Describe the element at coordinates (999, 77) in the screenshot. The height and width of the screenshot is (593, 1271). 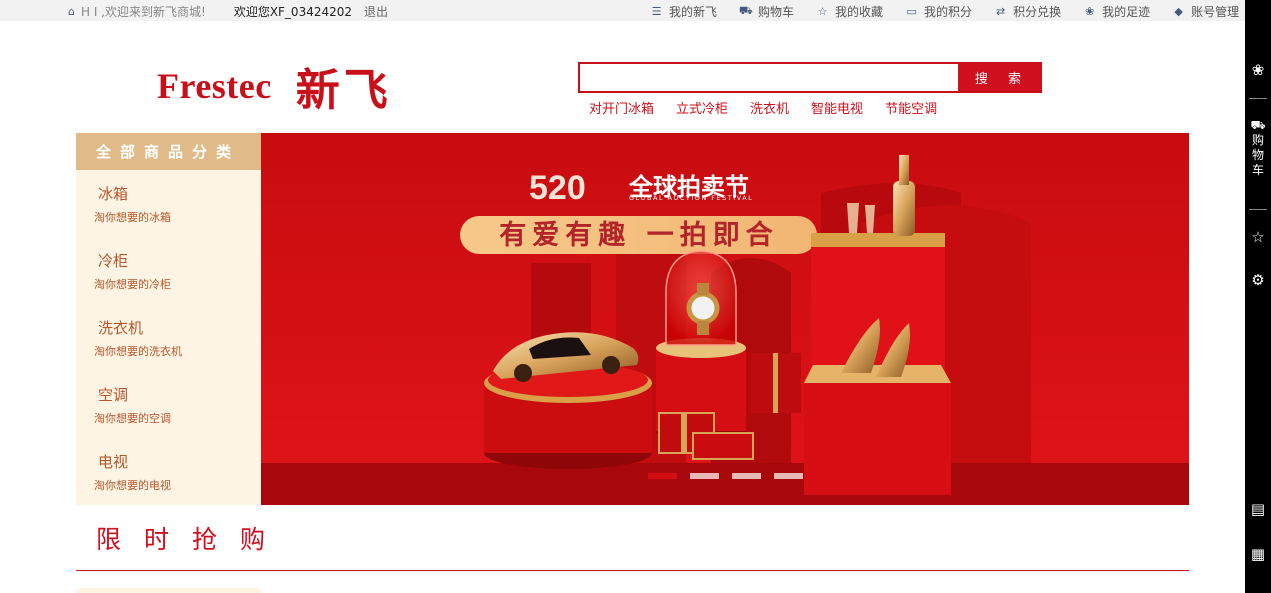
I see `search-button: 搜 索` at that location.